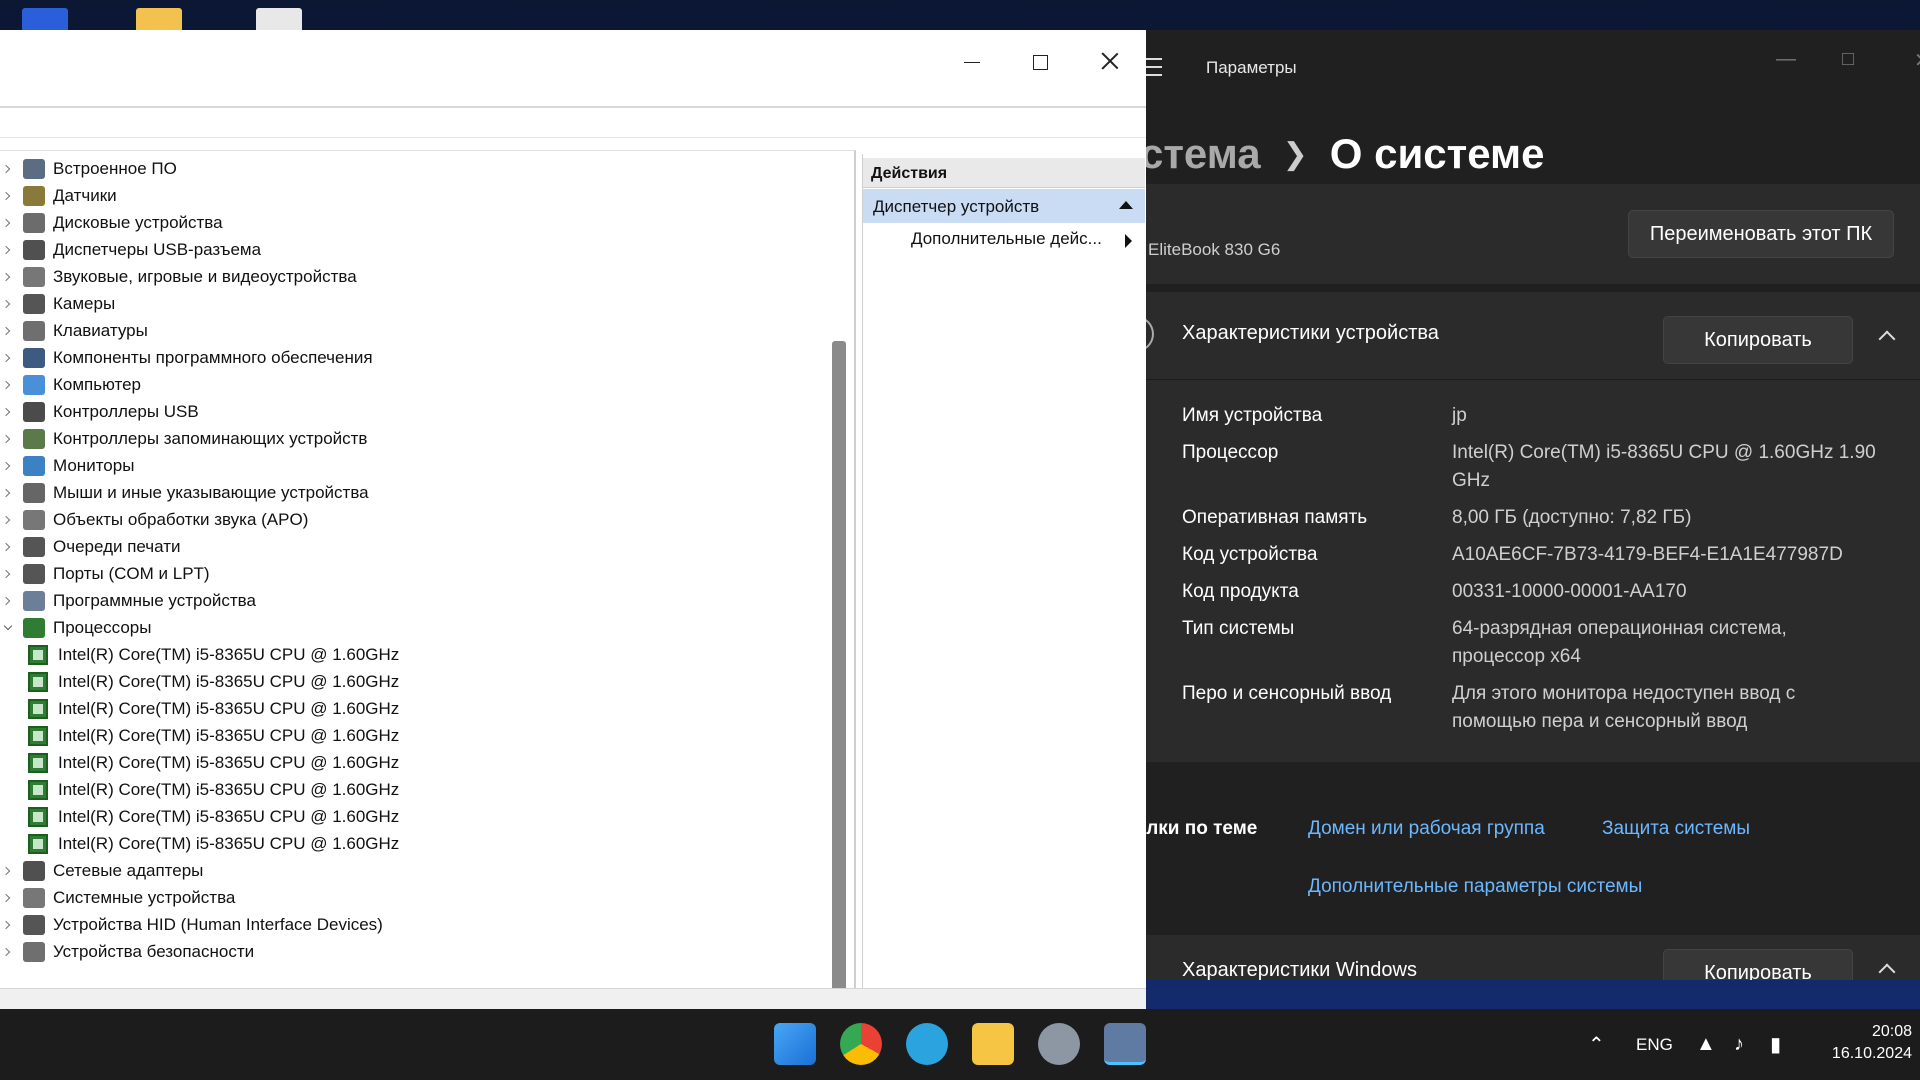 Image resolution: width=1920 pixels, height=1080 pixels. I want to click on device-category: Звуковые, игровые и видеоустройства, so click(178, 276).